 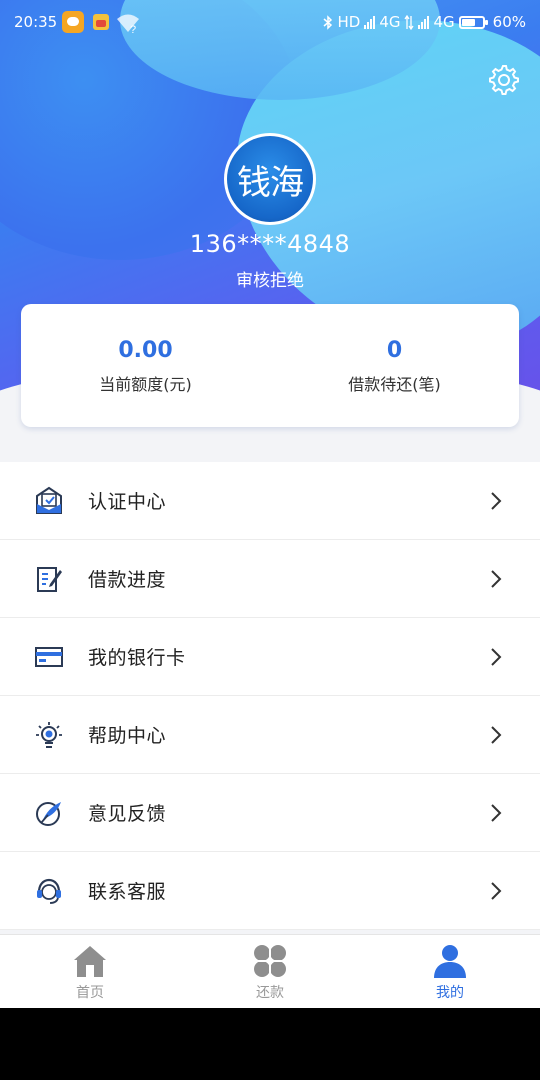 I want to click on battery-level: 60%, so click(x=509, y=22).